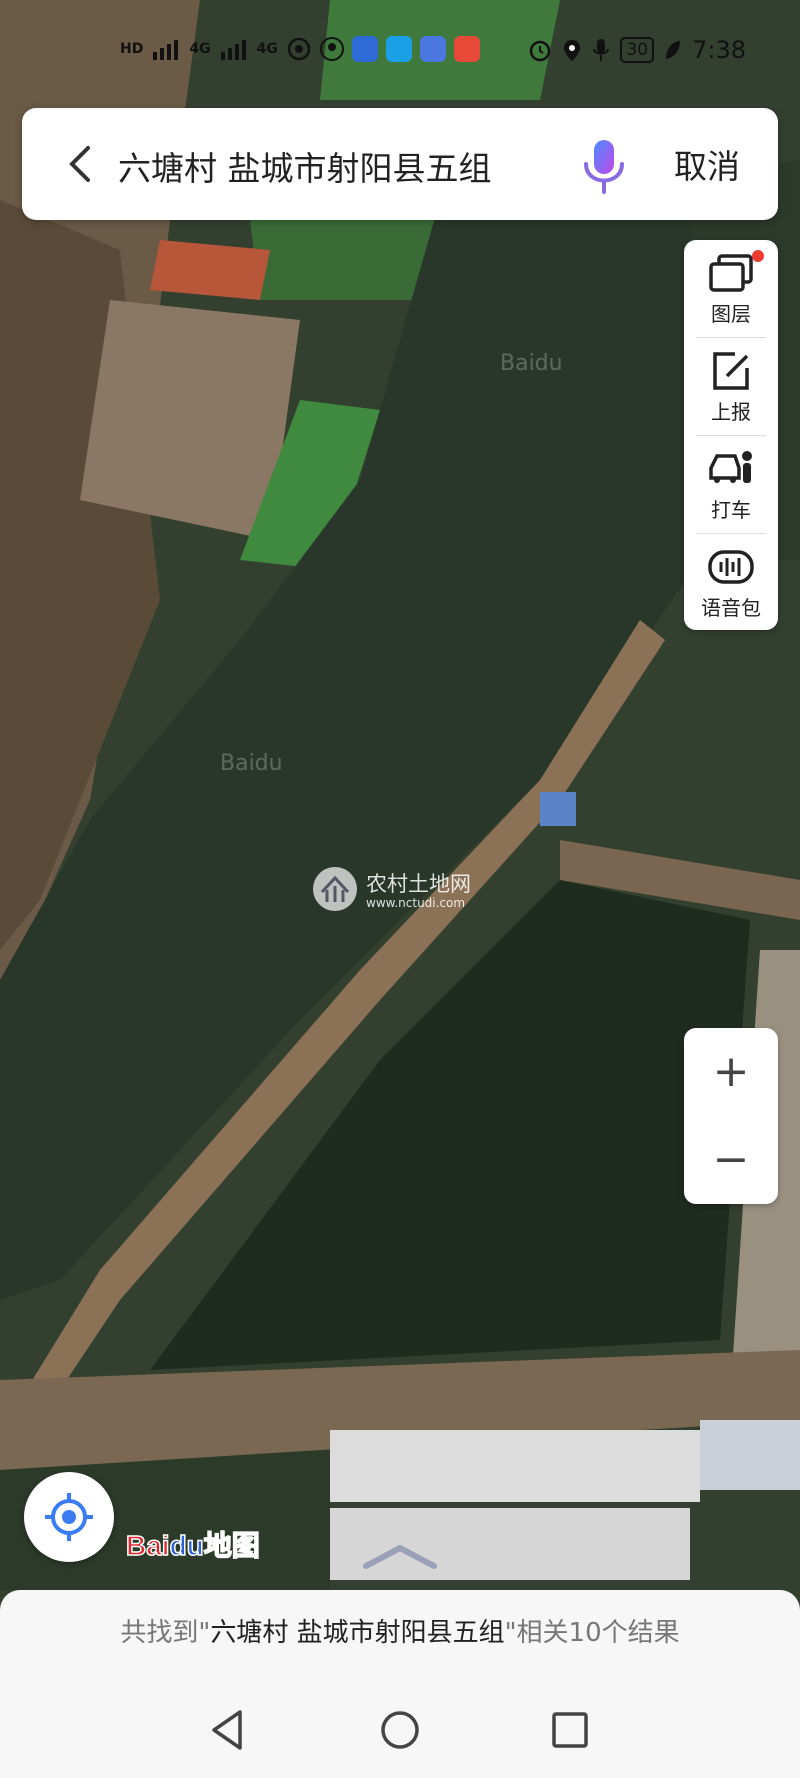 The width and height of the screenshot is (800, 1778). Describe the element at coordinates (80, 164) in the screenshot. I see `back-button` at that location.